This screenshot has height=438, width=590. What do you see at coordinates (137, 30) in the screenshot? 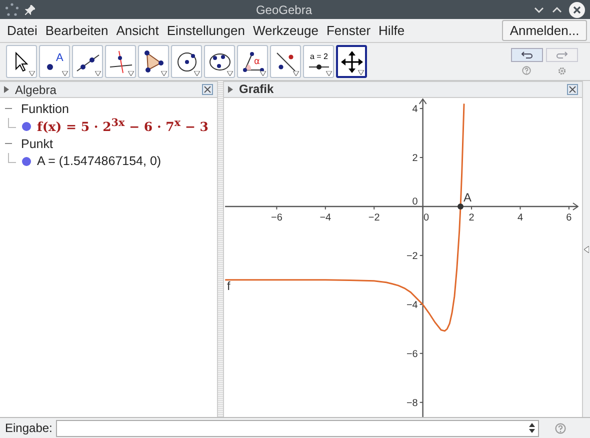
I see `menu-item: Ansicht` at bounding box center [137, 30].